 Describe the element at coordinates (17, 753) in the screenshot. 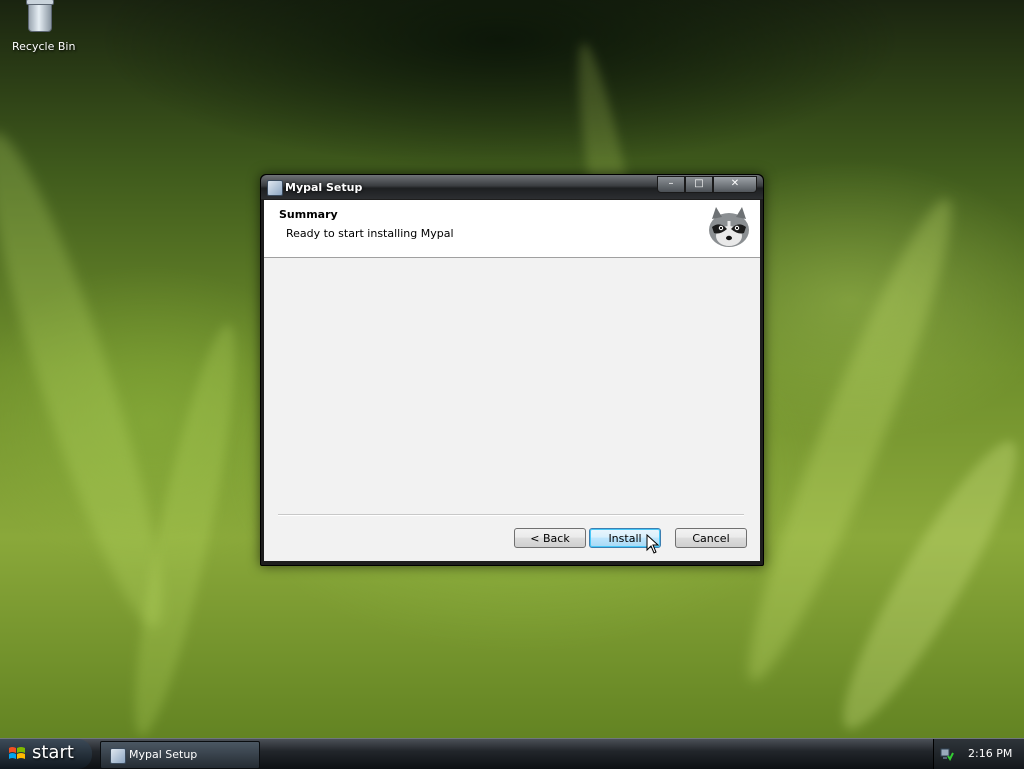

I see `windows-flag-icon` at that location.